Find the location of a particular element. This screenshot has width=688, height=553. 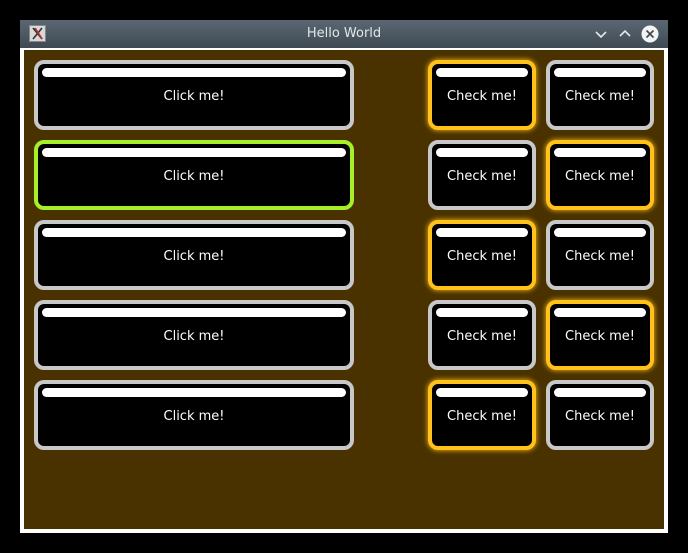

click-button-2: Click me! is located at coordinates (194, 175).